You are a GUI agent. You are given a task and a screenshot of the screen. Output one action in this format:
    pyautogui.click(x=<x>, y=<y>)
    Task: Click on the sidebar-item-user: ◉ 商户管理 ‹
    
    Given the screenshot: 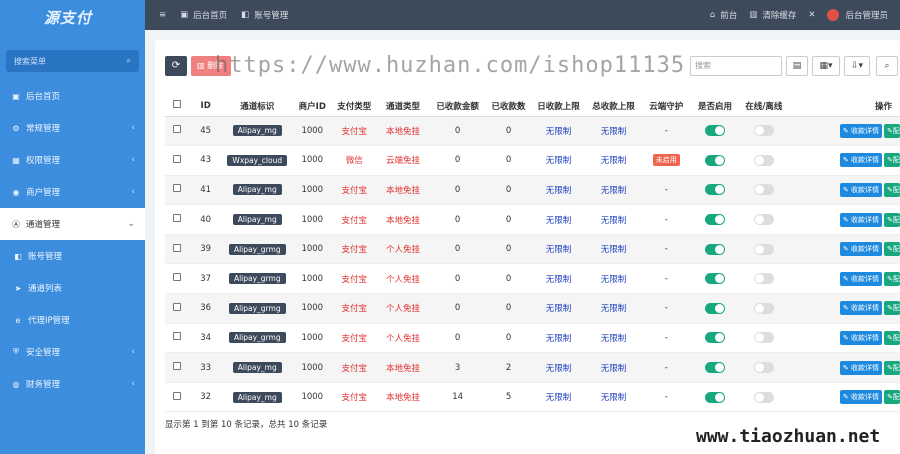 What is the action you would take?
    pyautogui.click(x=72, y=192)
    